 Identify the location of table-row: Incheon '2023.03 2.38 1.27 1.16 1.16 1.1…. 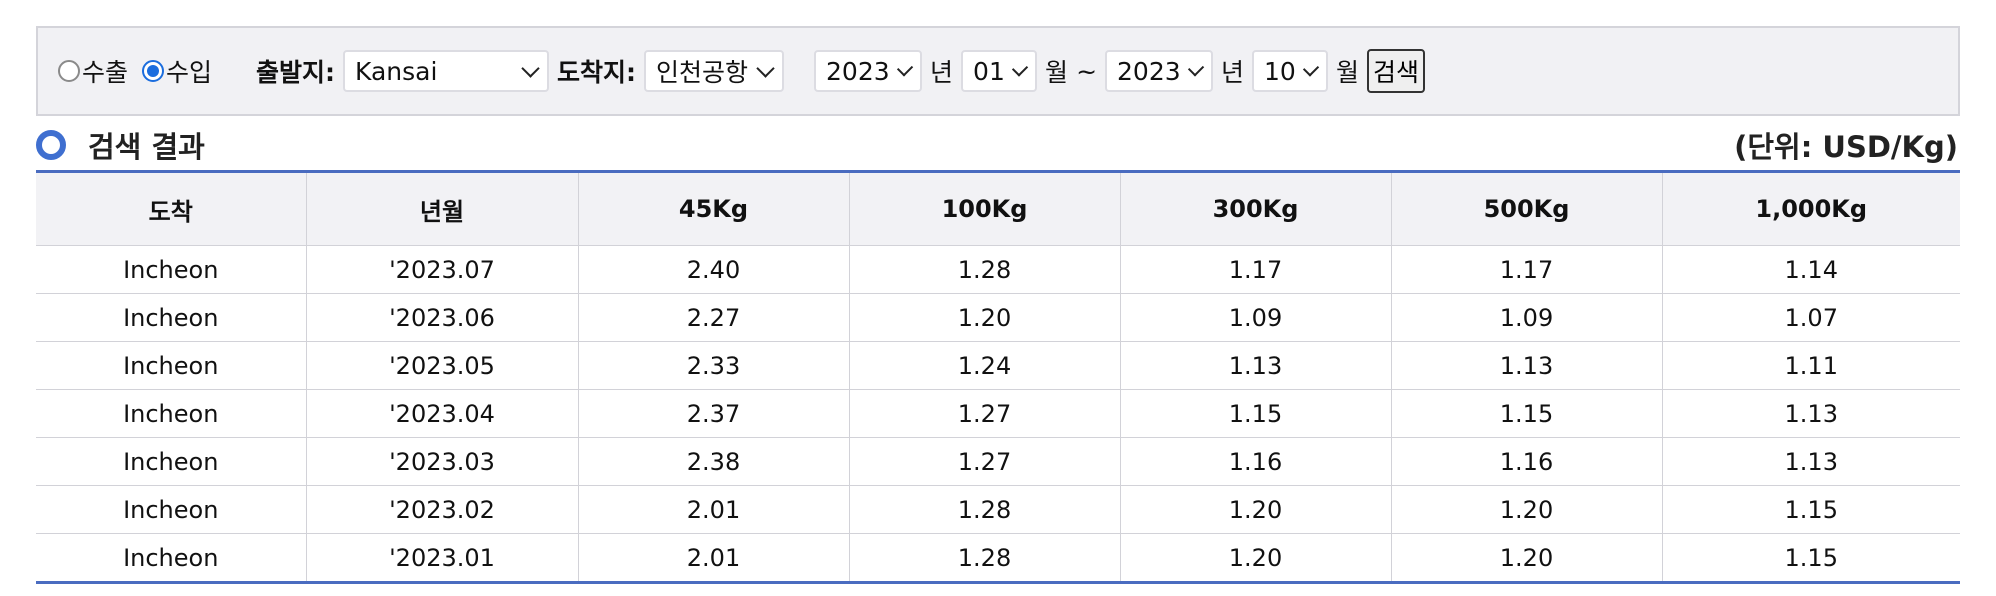
(998, 461).